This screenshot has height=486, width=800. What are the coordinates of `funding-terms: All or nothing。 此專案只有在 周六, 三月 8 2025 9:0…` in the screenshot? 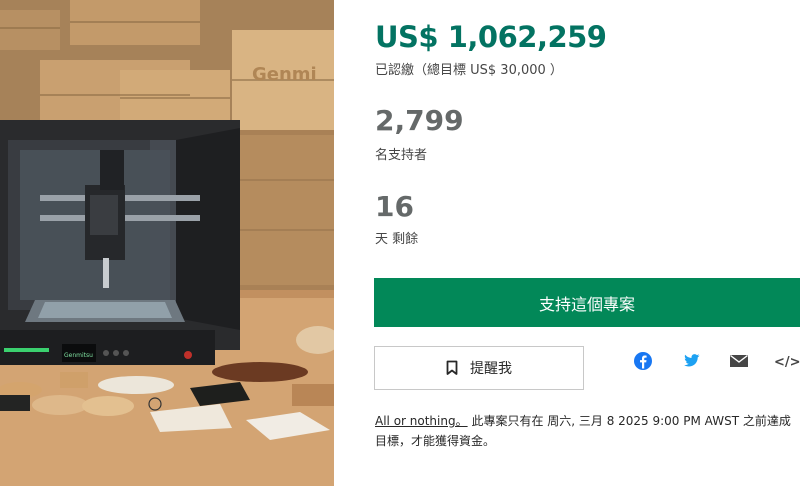 It's located at (585, 431).